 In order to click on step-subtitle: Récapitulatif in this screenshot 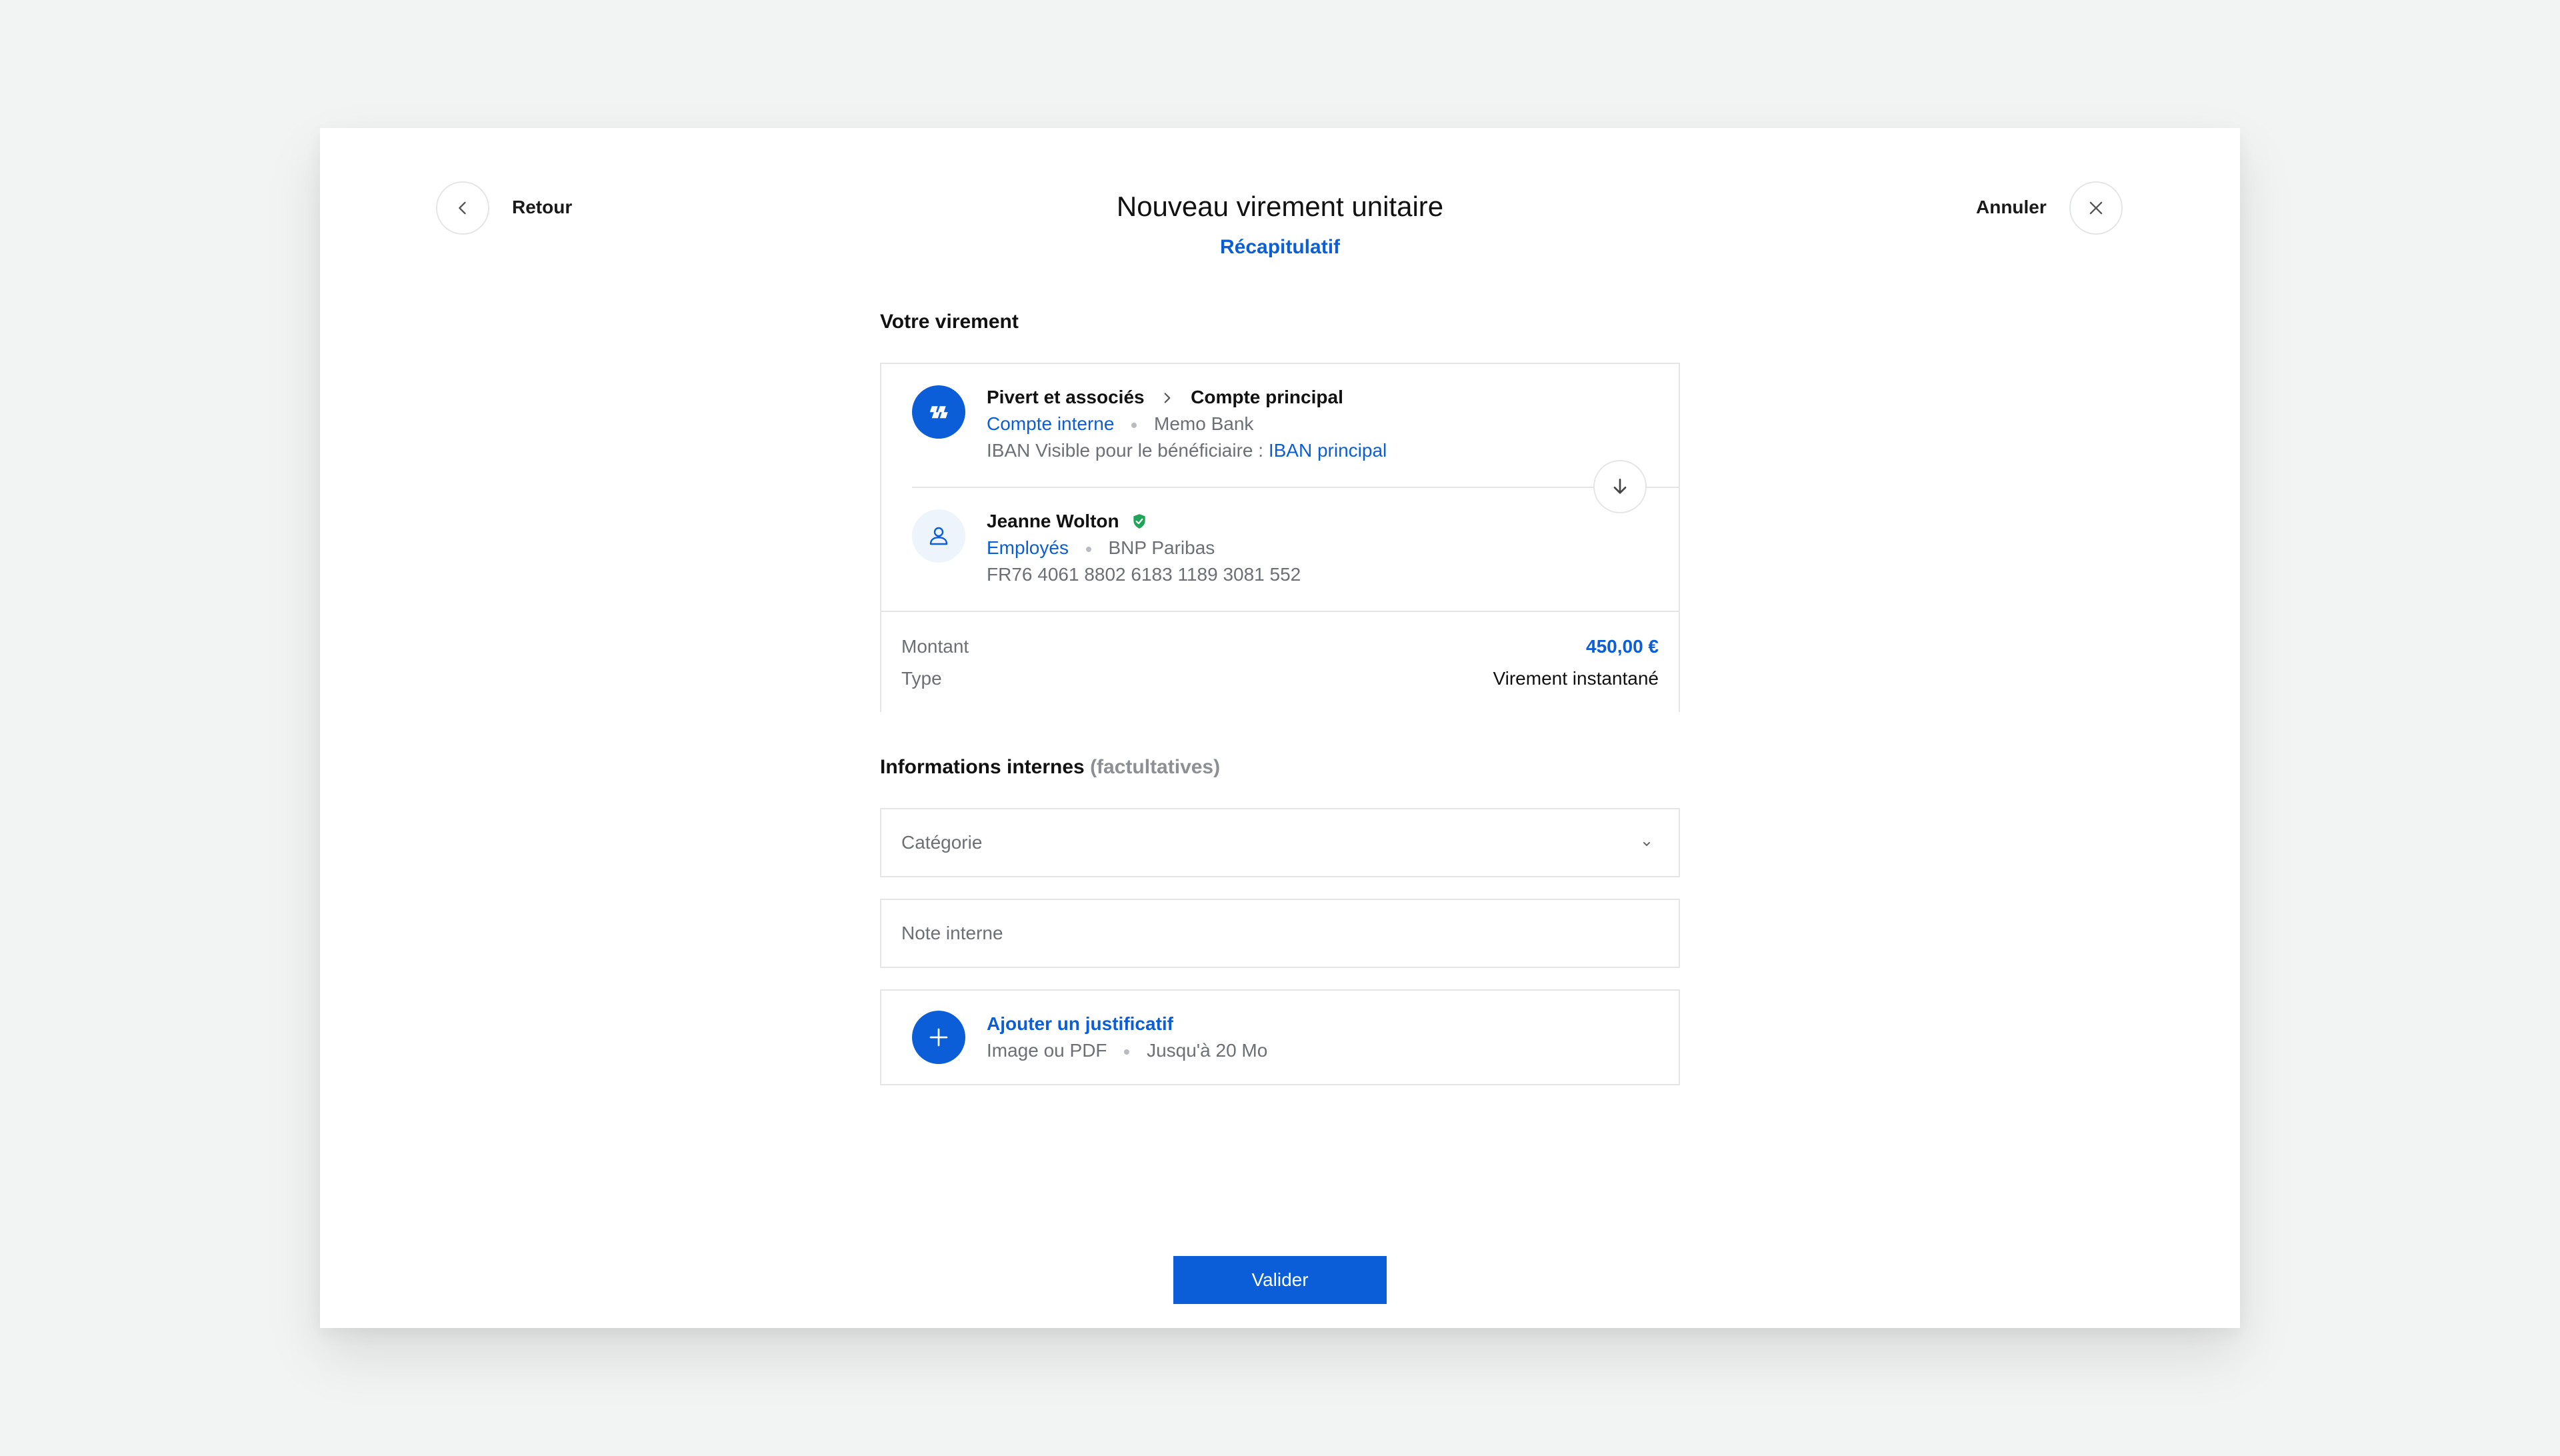, I will do `click(1280, 247)`.